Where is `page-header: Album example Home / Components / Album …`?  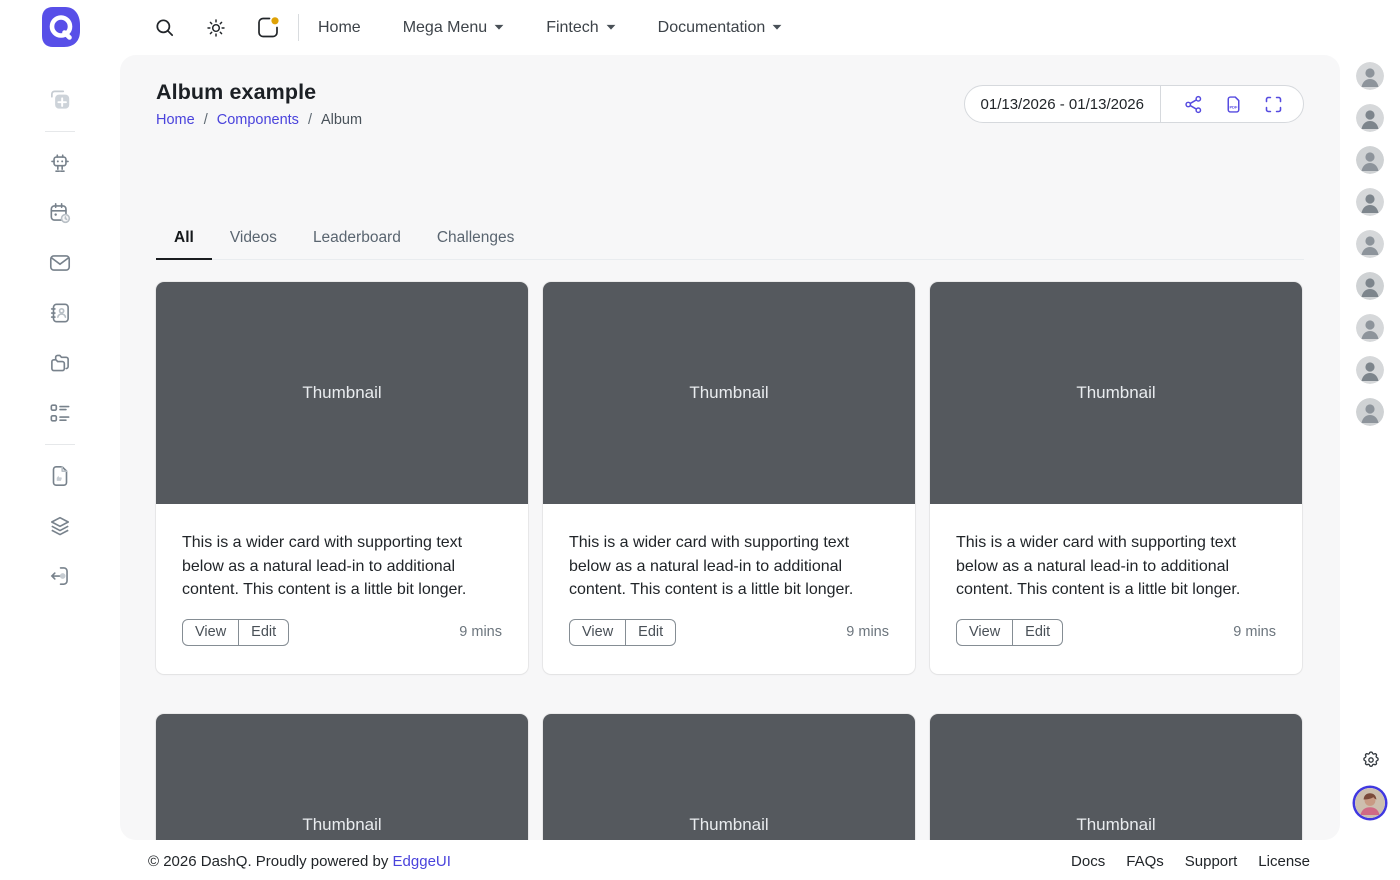 page-header: Album example Home / Components / Album … is located at coordinates (730, 106).